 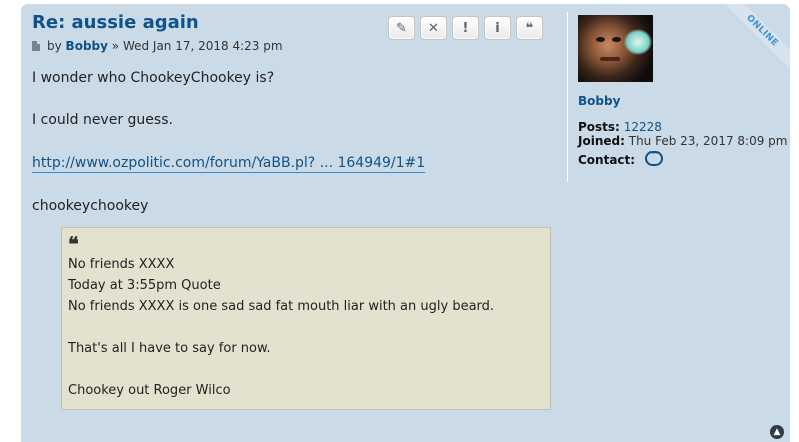 I want to click on edit-button: ✎, so click(x=401, y=28).